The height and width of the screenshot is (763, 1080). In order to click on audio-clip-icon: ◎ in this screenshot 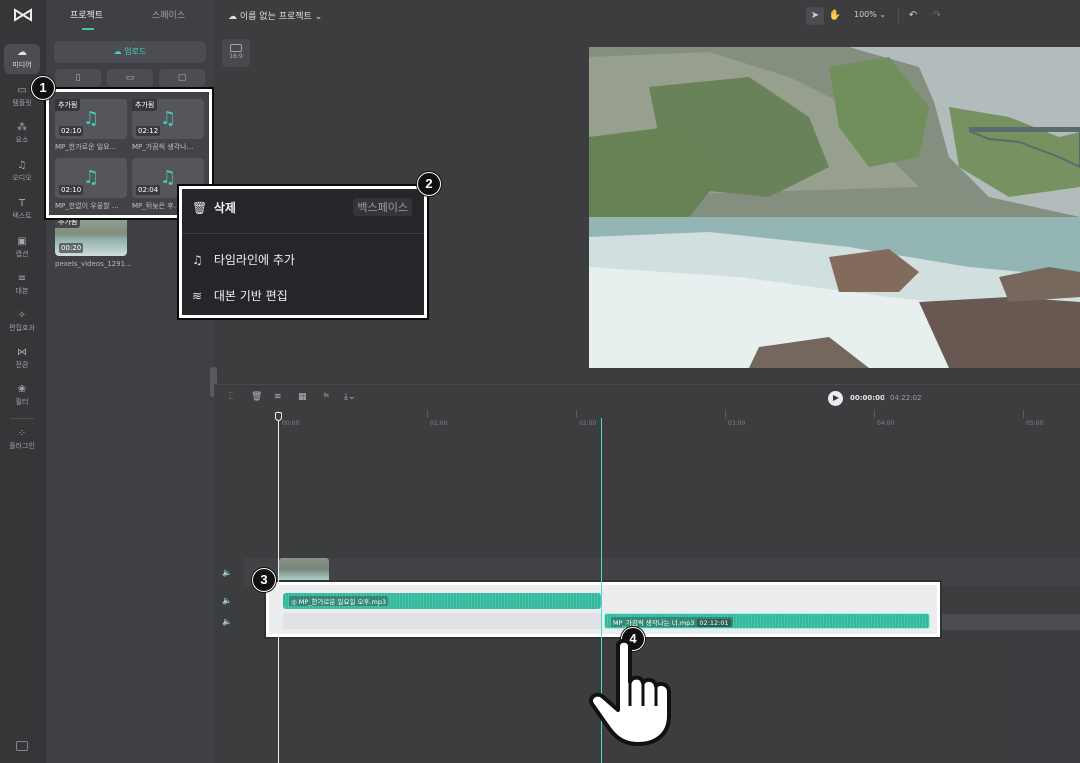, I will do `click(295, 602)`.